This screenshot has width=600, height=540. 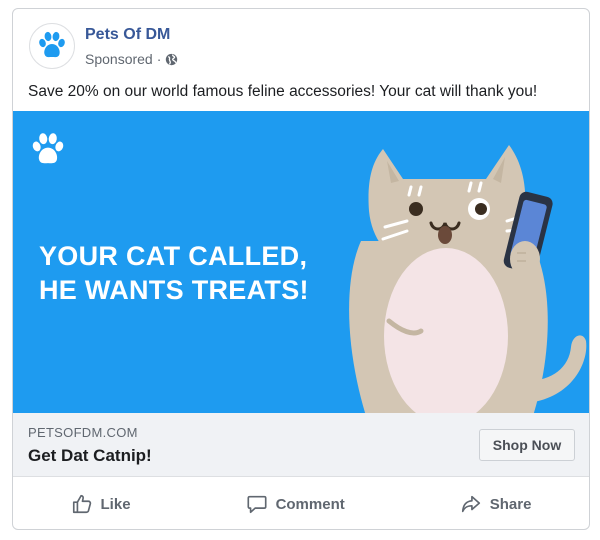 What do you see at coordinates (310, 504) in the screenshot?
I see `comment-label: Comment` at bounding box center [310, 504].